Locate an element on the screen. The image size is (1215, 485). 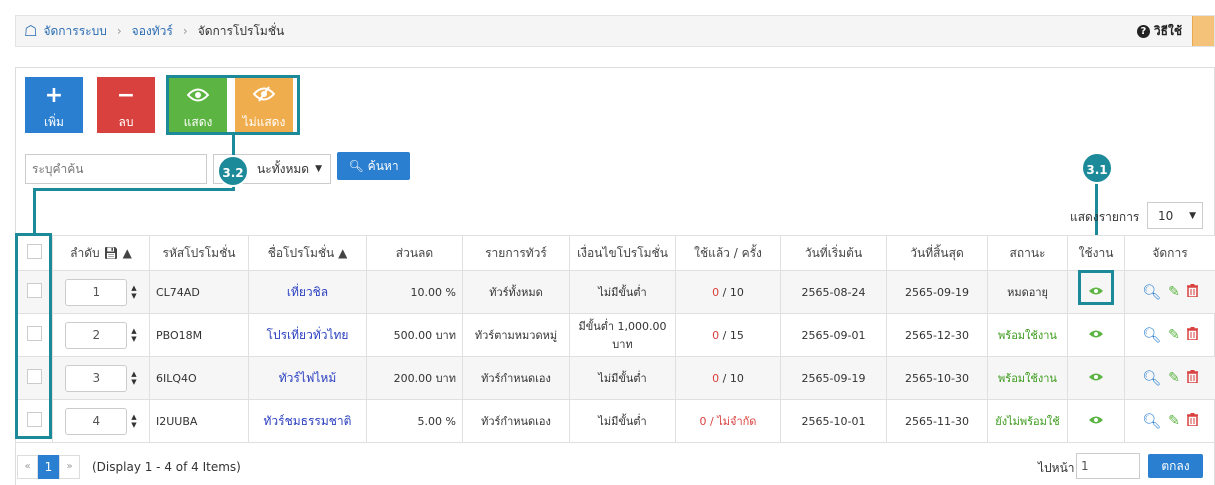
header-condition: เงื่อนไขโปรโมชั่น is located at coordinates (622, 253).